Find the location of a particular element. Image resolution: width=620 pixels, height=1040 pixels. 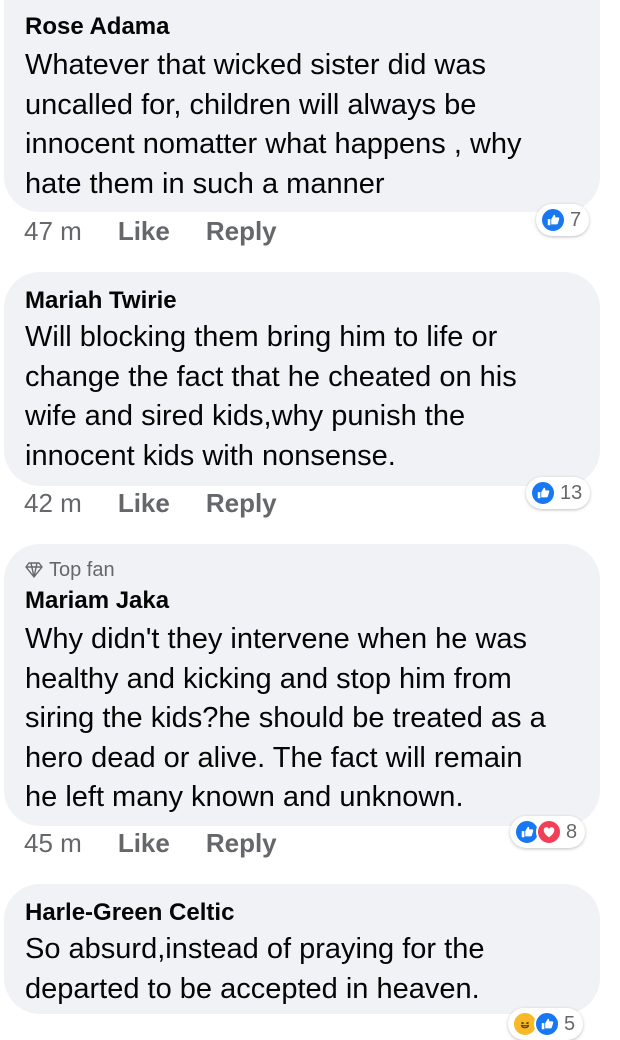

comment-actions: 47 m Like Reply is located at coordinates (150, 231).